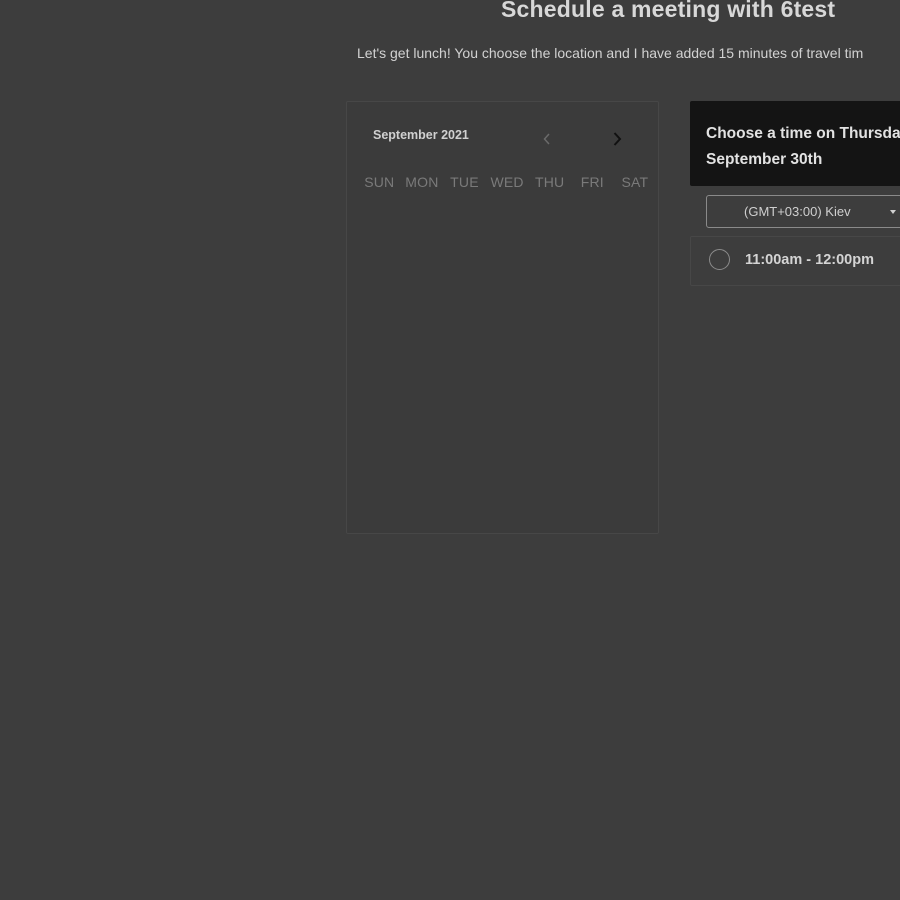 Image resolution: width=900 pixels, height=900 pixels. What do you see at coordinates (464, 182) in the screenshot?
I see `weekday-tue: TUE` at bounding box center [464, 182].